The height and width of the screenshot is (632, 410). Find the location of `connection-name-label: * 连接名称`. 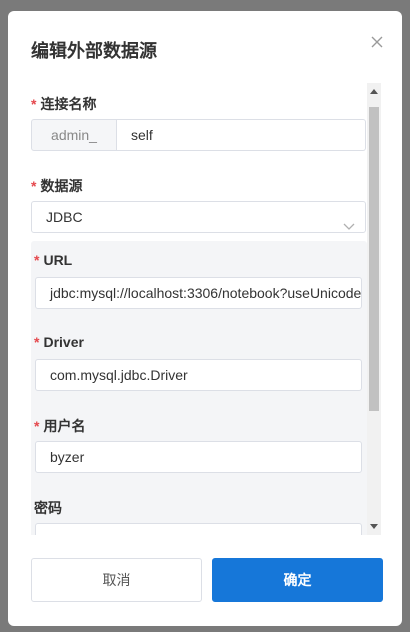

connection-name-label: * 连接名称 is located at coordinates (64, 104).